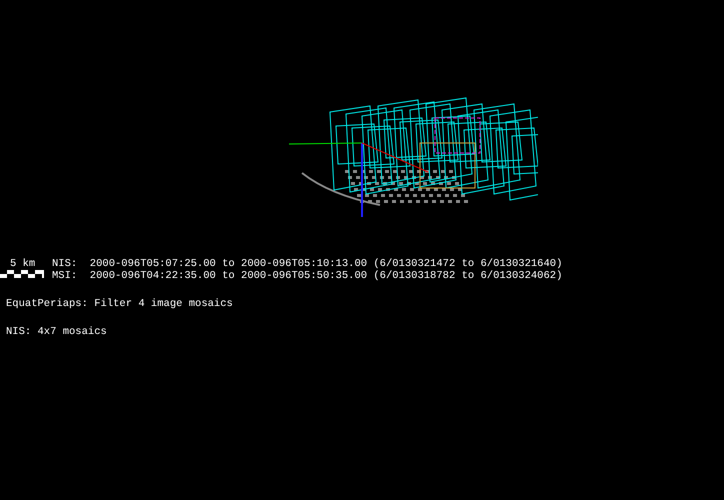  Describe the element at coordinates (307, 276) in the screenshot. I see `time-range-text: MSI: 2000-096T04:22:35.00 to 2000-096T05:50:35.00 (6/0130318782 to 6/0130324062)` at that location.